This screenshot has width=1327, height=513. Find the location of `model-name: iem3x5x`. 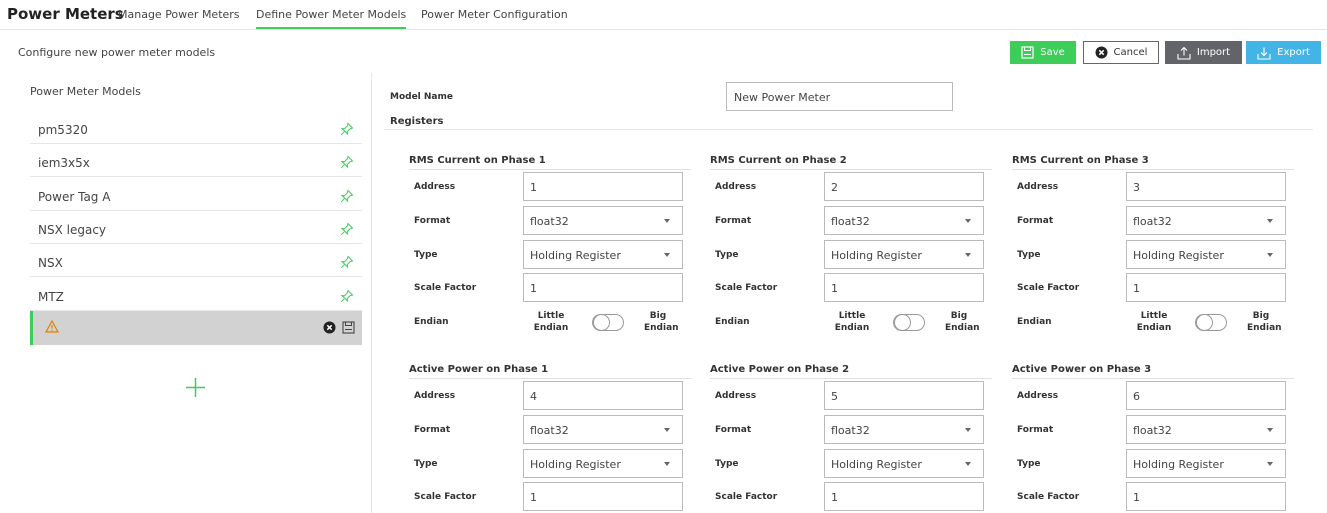

model-name: iem3x5x is located at coordinates (64, 163).